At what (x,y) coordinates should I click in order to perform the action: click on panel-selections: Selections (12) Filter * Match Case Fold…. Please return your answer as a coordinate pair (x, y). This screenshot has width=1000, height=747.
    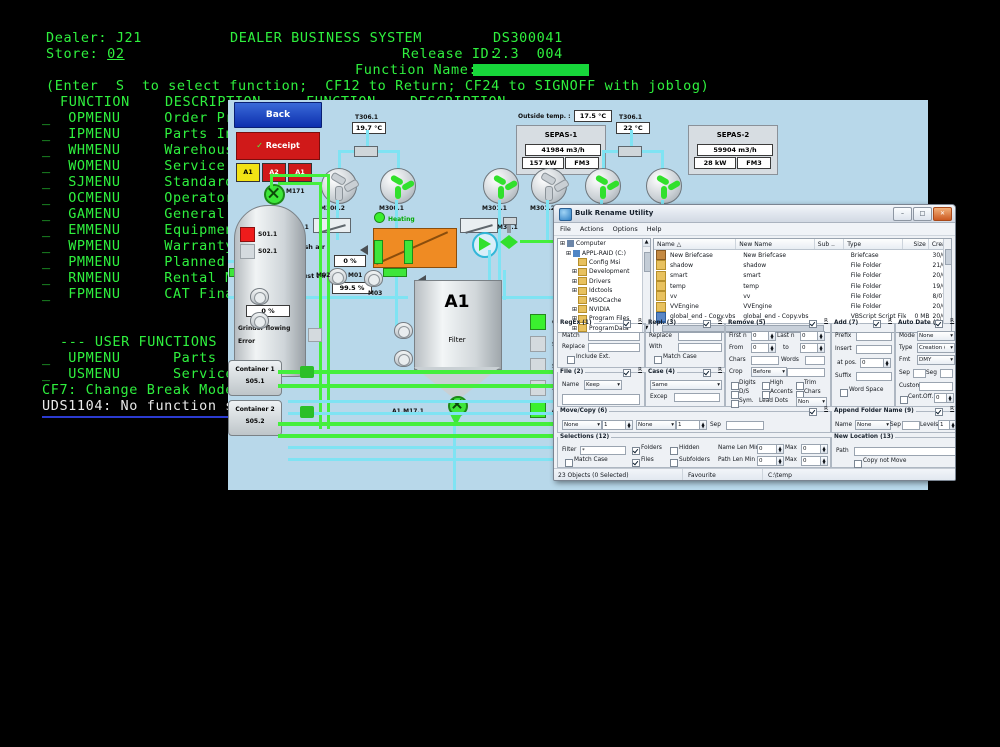
    Looking at the image, I should click on (694, 451).